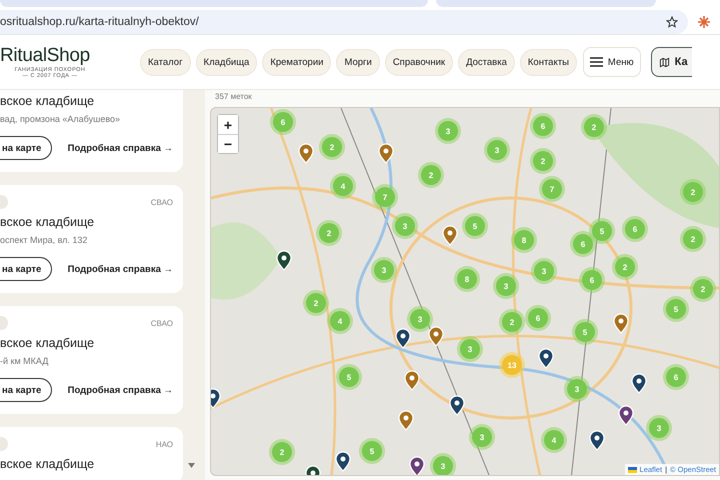  What do you see at coordinates (61, 119) in the screenshot?
I see `cemetery-address: вад, промзона «Алабушево»` at bounding box center [61, 119].